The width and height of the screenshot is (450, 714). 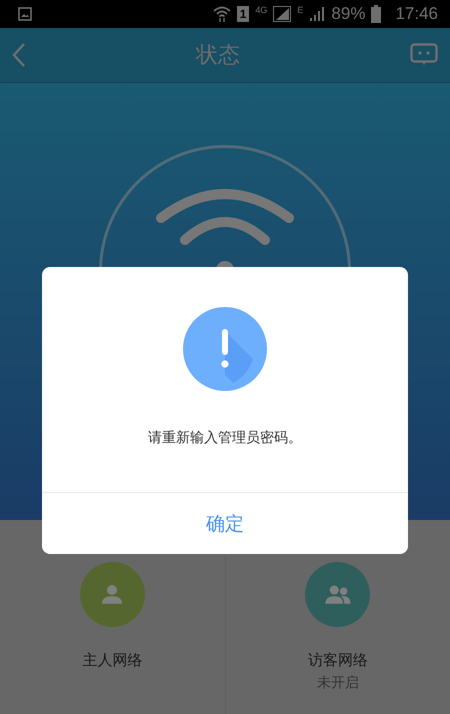 I want to click on battery-icon, so click(x=376, y=14).